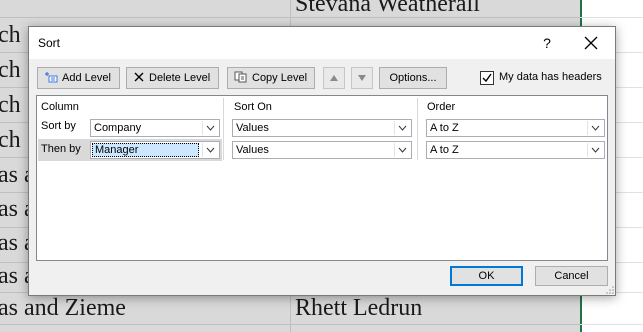 The width and height of the screenshot is (643, 332). What do you see at coordinates (322, 128) in the screenshot?
I see `sort-on-select: Values` at bounding box center [322, 128].